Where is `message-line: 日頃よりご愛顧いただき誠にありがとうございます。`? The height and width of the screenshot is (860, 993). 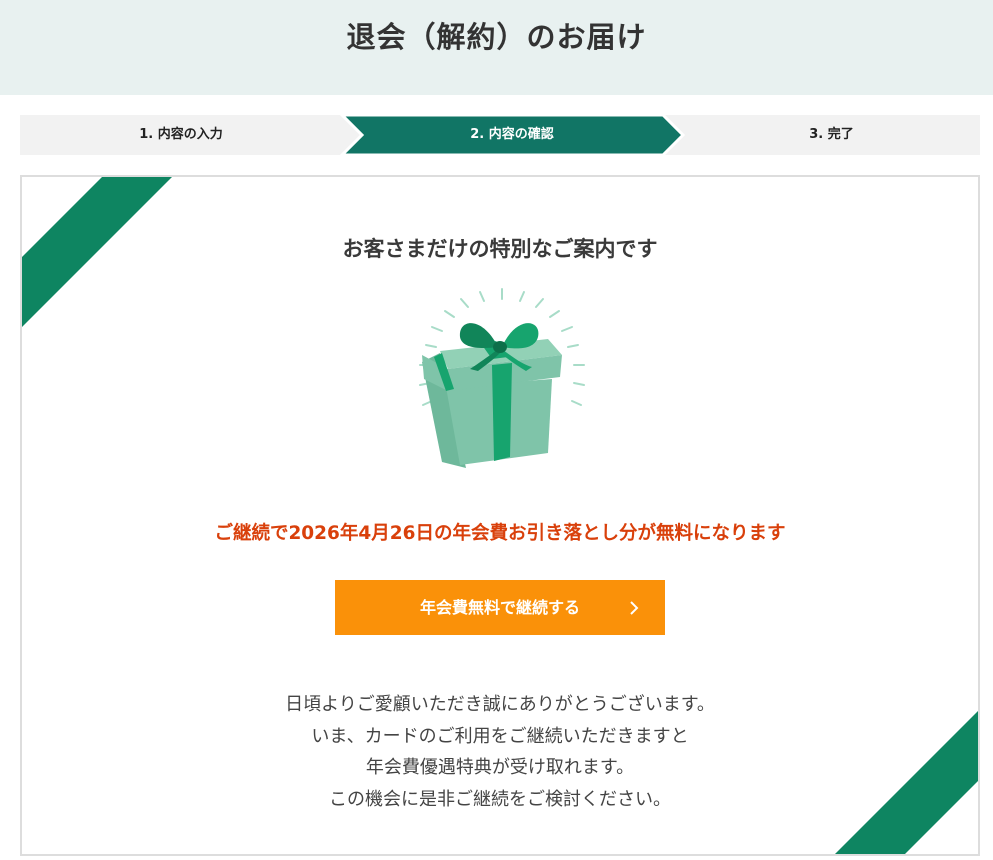
message-line: 日頃よりご愛顧いただき誠にありがとうございます。 is located at coordinates (500, 704).